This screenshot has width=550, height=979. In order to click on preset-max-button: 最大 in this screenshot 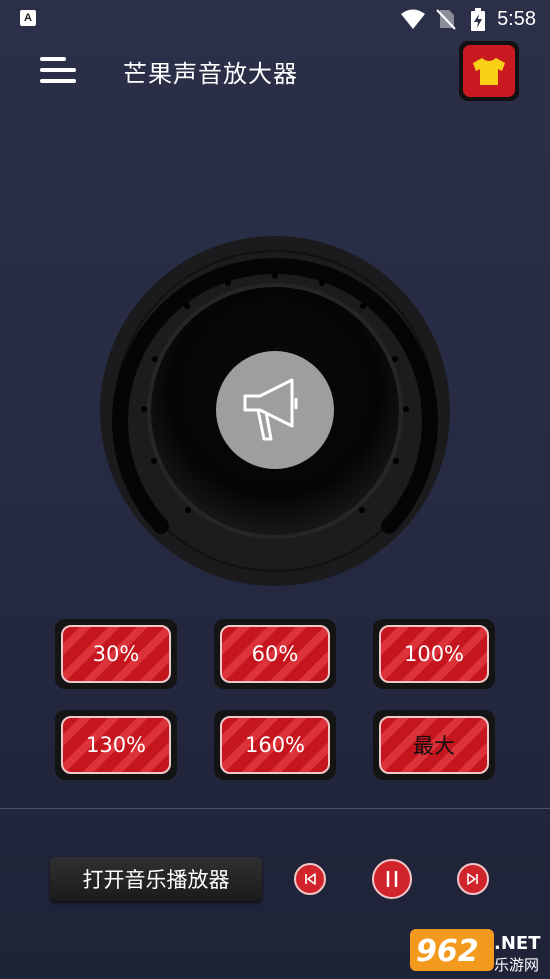, I will do `click(434, 745)`.